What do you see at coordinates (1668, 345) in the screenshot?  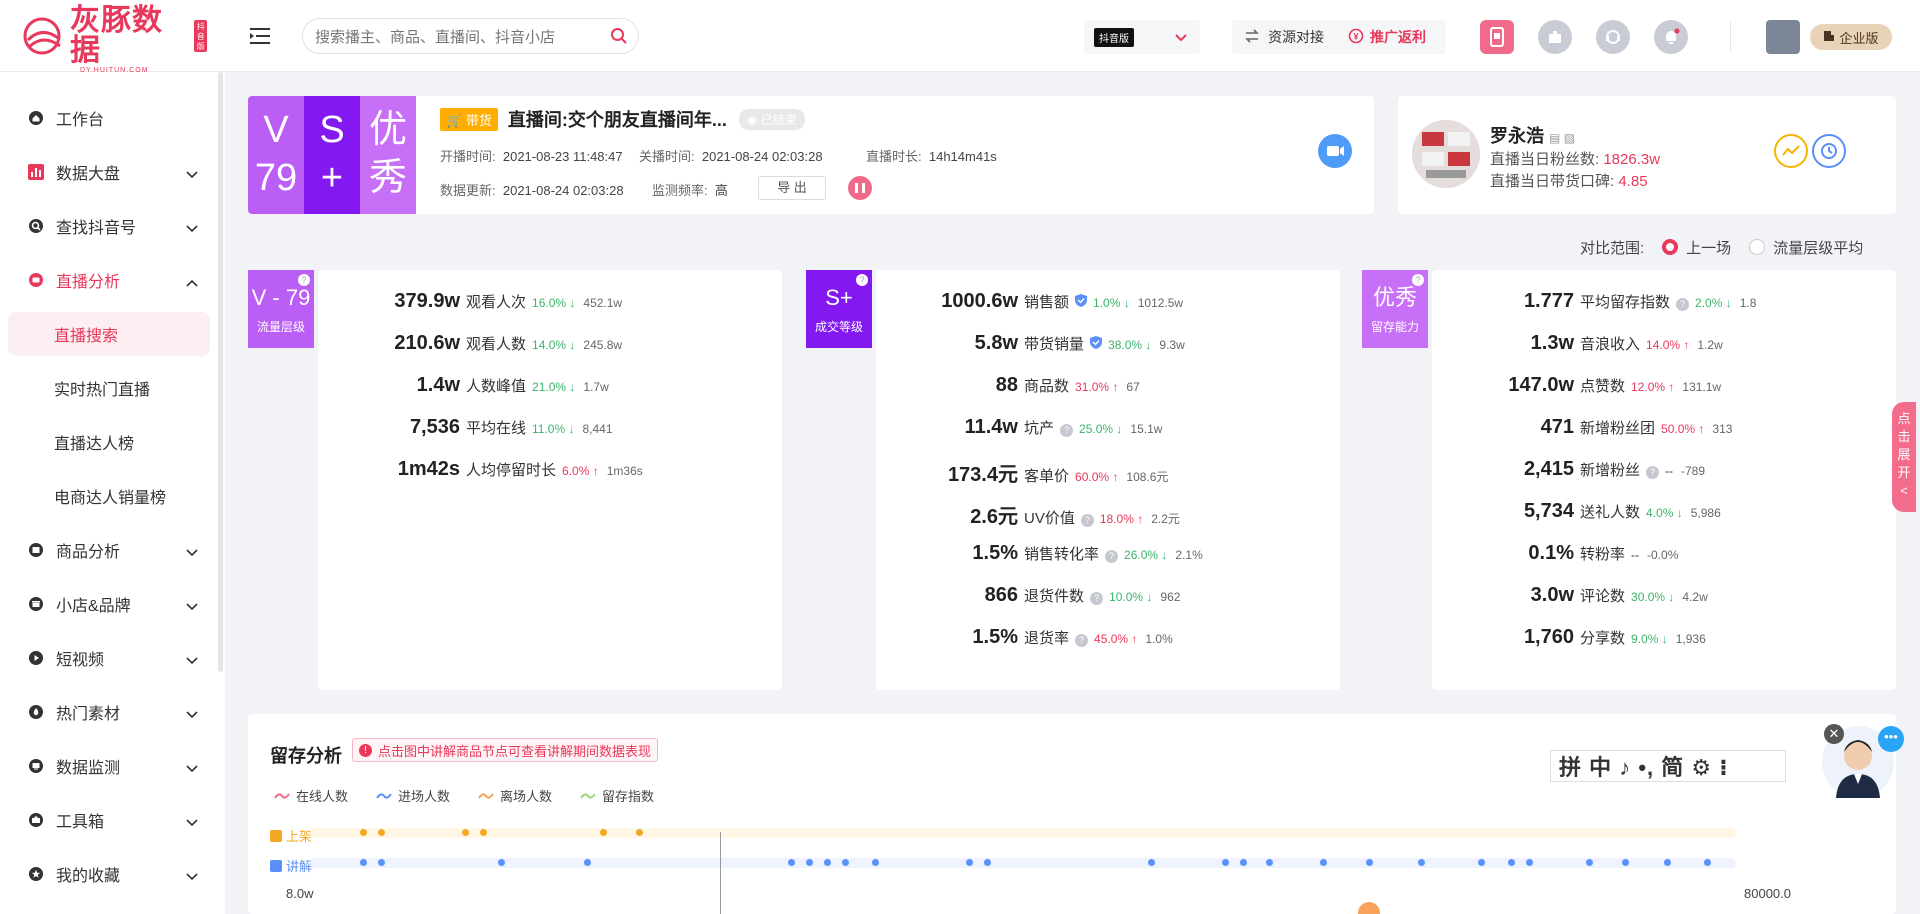 I see `metric-change: 14.0% ↑` at bounding box center [1668, 345].